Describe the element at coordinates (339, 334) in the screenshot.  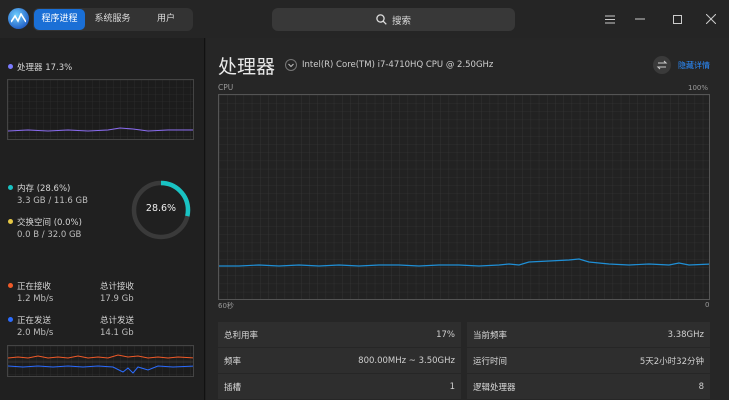
I see `stat-row: 总利用率 17%` at that location.